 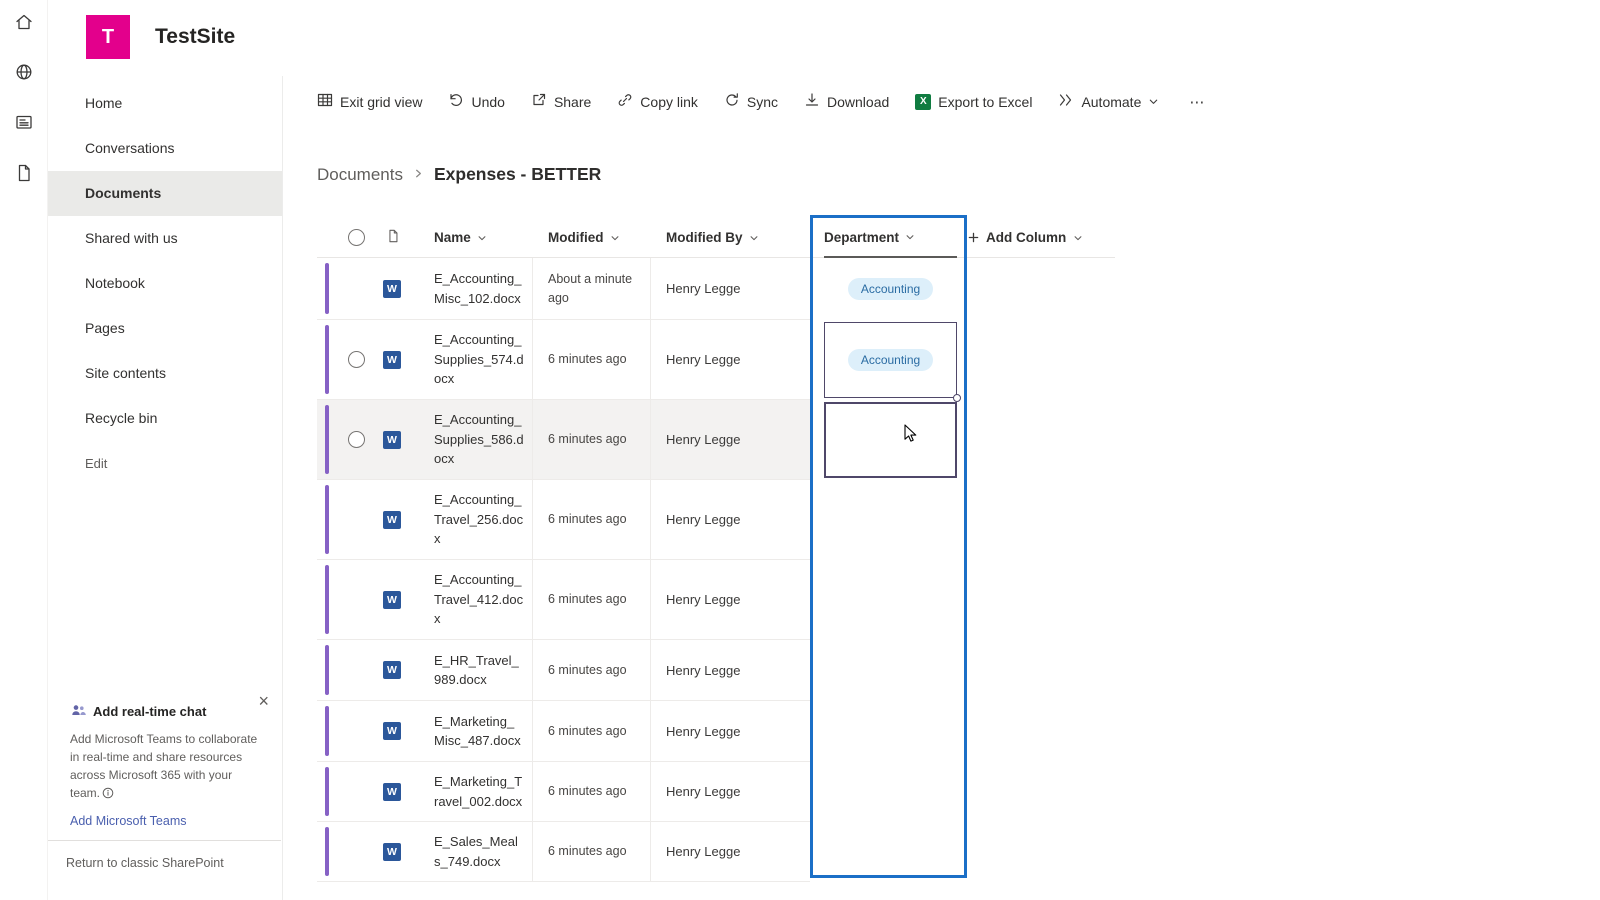 I want to click on sync-button: Sync, so click(x=751, y=101).